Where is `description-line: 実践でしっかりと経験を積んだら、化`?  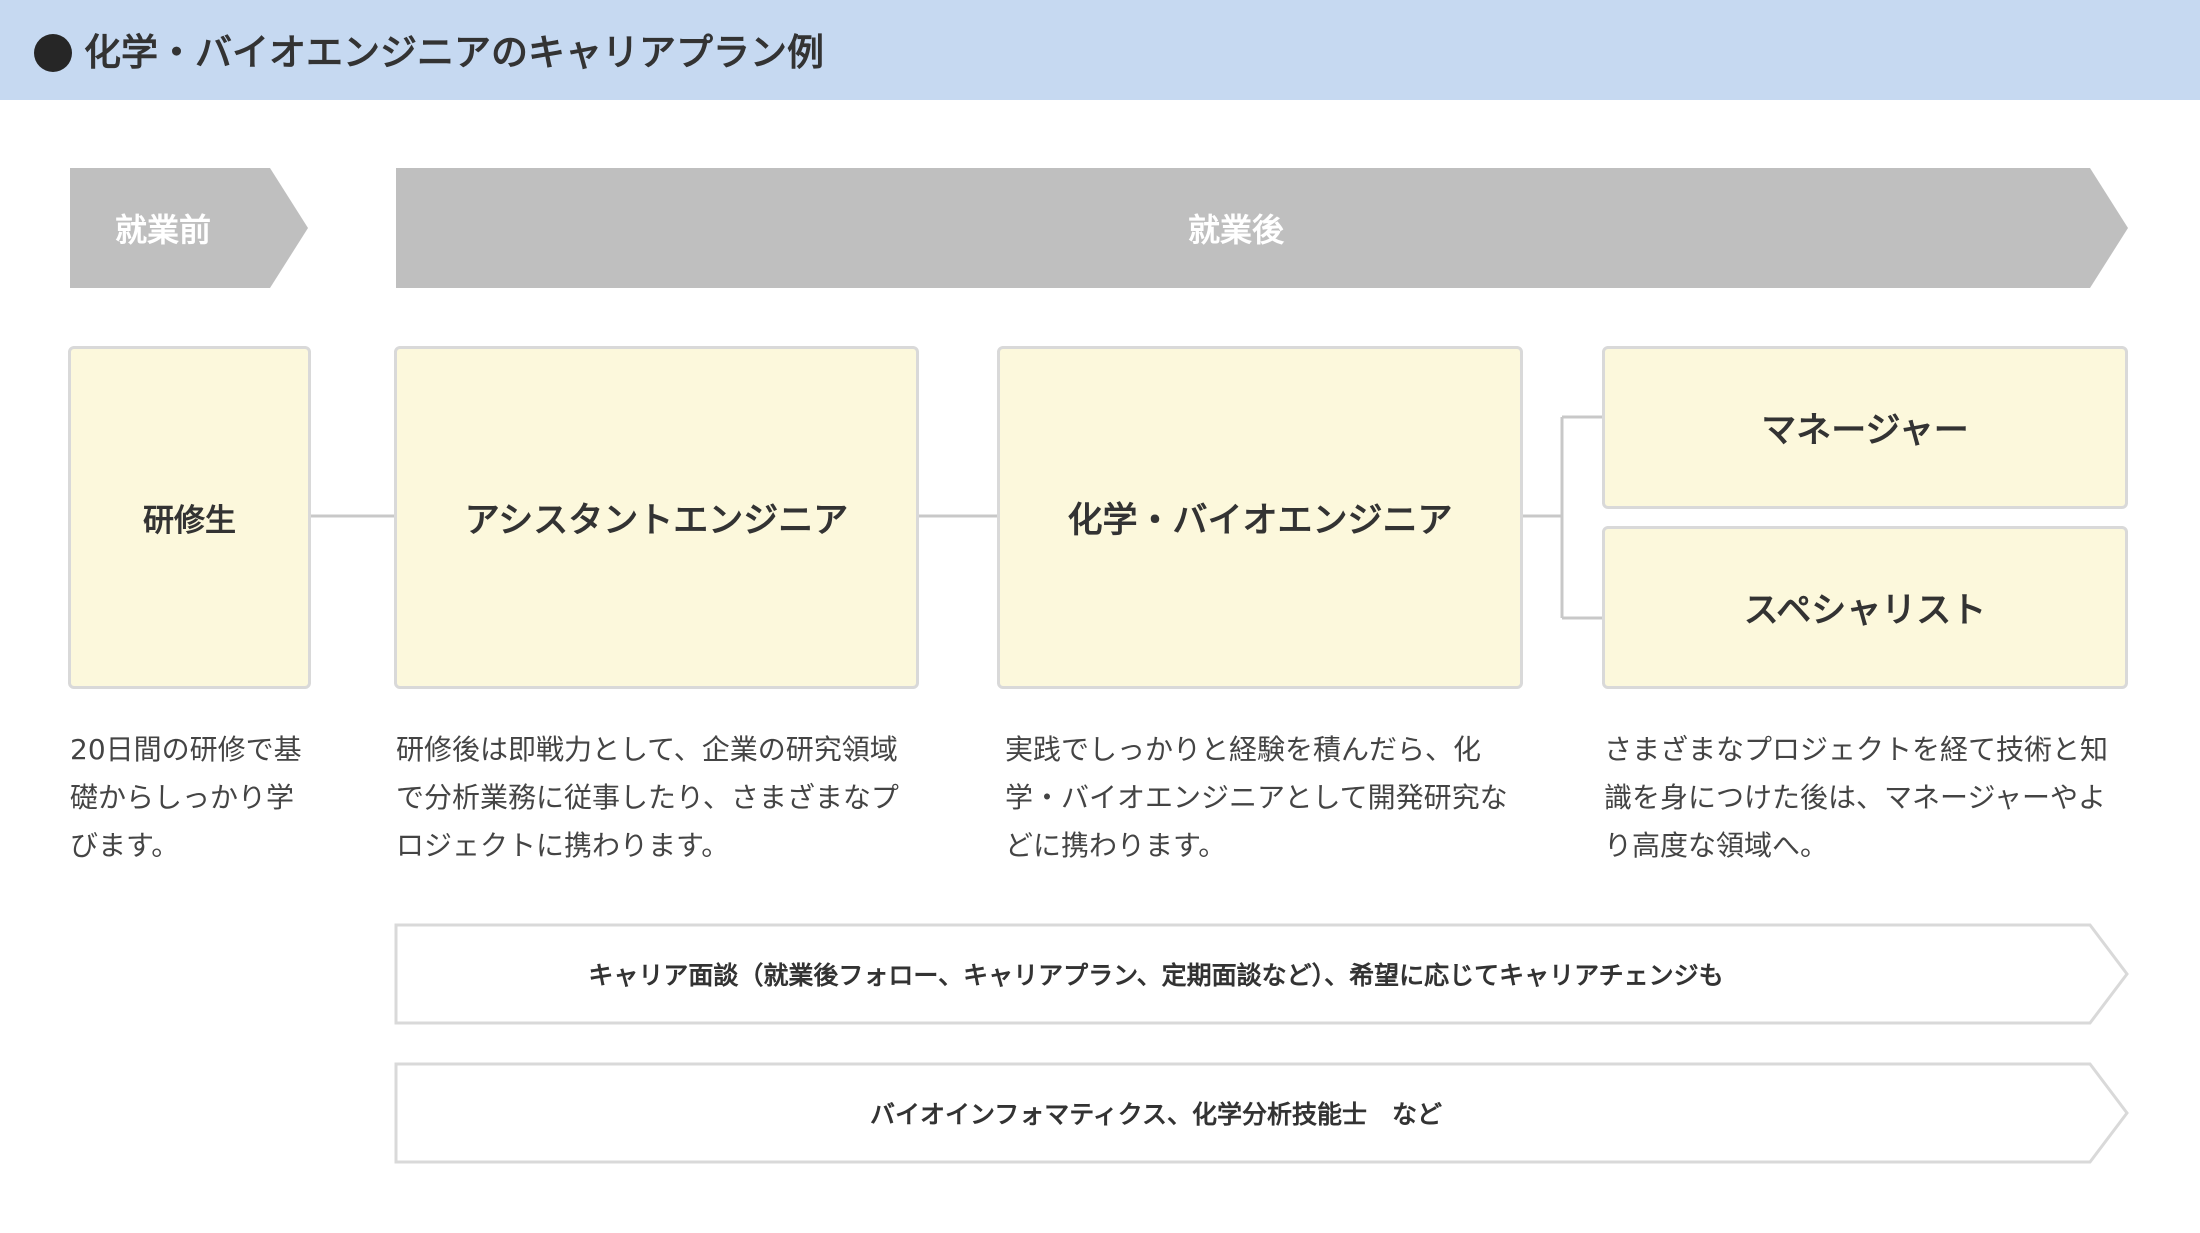
description-line: 実践でしっかりと経験を積んだら、化 is located at coordinates (1243, 749).